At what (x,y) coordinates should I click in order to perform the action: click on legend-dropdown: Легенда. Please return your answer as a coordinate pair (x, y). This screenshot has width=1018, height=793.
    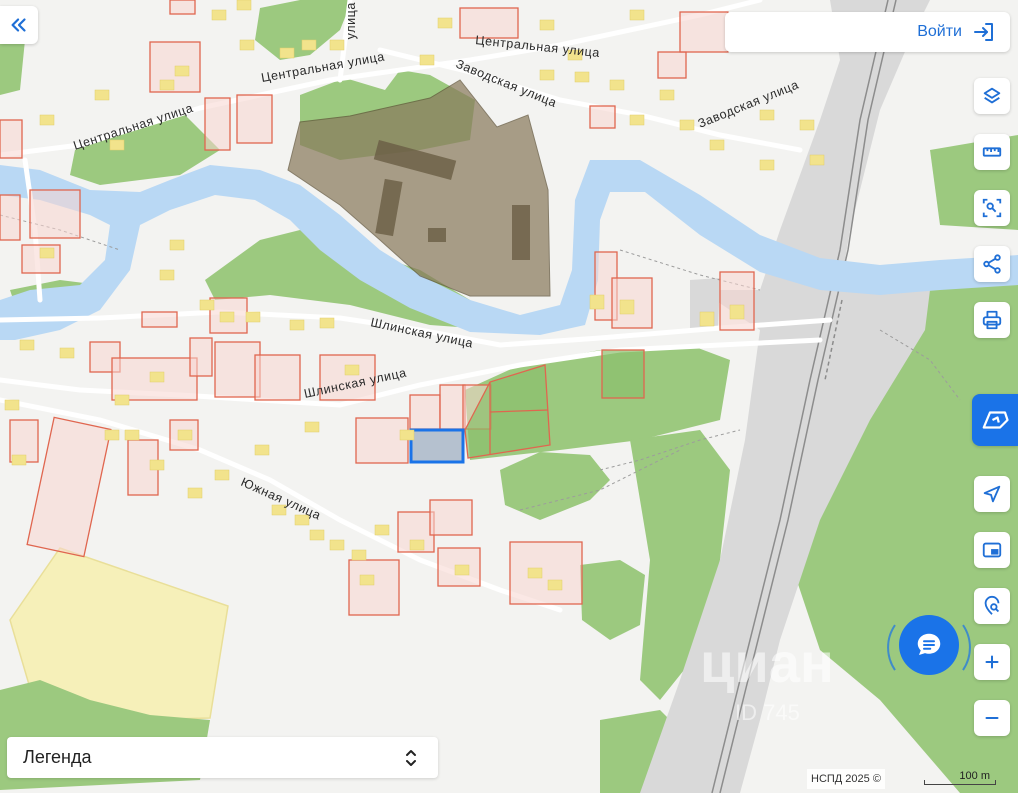
    Looking at the image, I should click on (222, 757).